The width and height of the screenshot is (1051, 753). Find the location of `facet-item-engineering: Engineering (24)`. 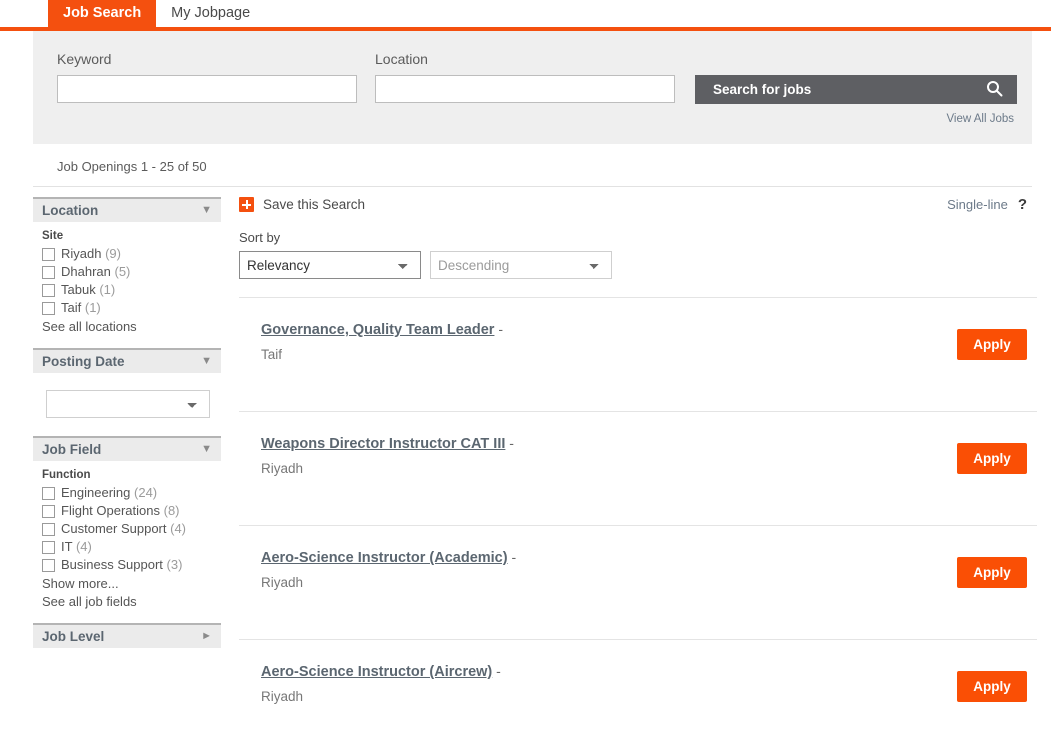

facet-item-engineering: Engineering (24) is located at coordinates (129, 493).